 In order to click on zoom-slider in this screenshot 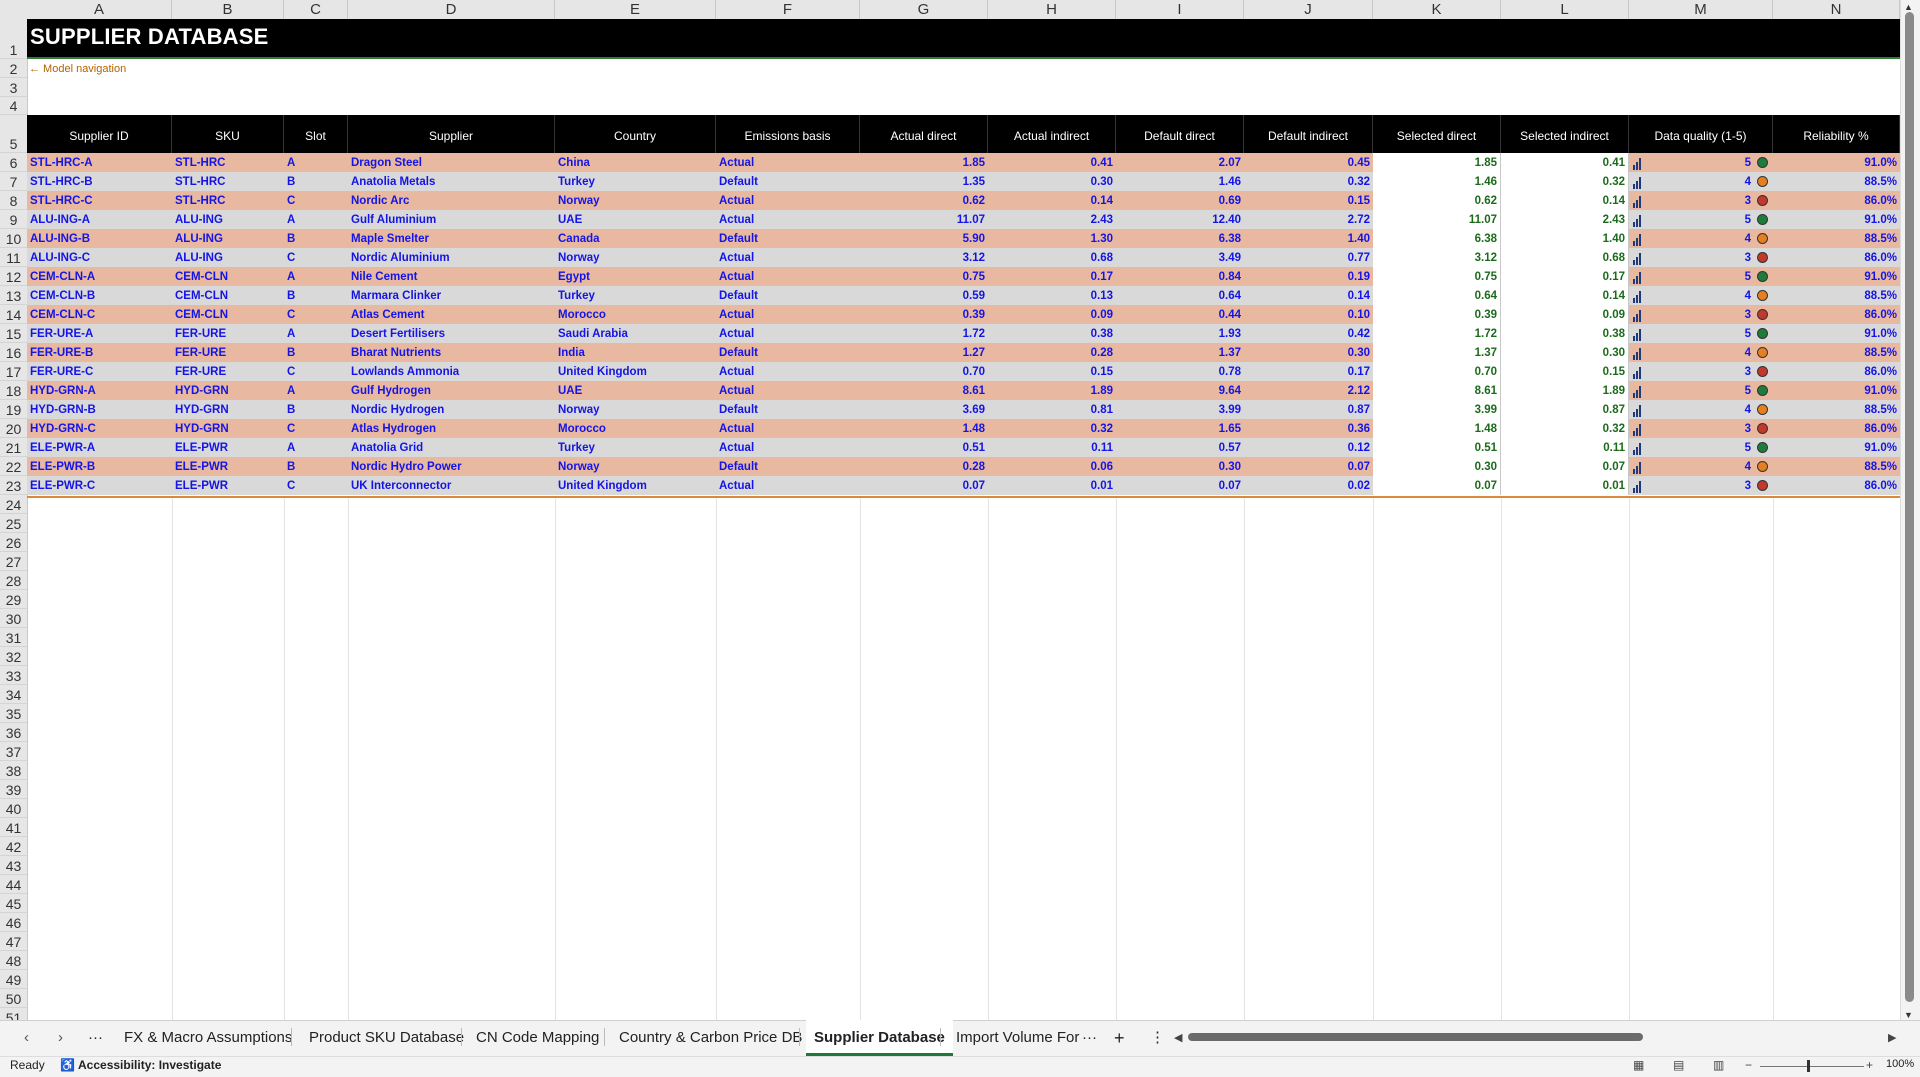, I will do `click(1812, 1066)`.